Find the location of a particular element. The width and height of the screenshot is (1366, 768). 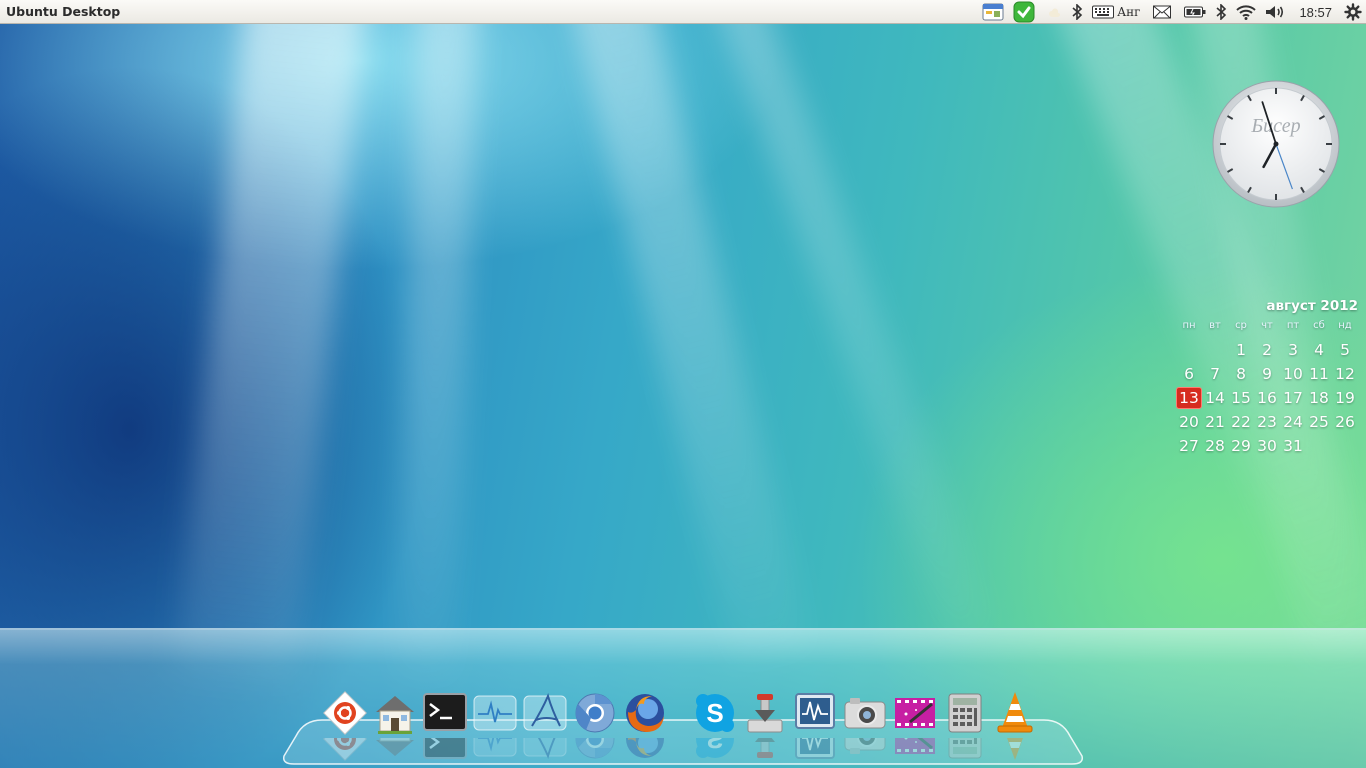

calendar-day: 20 is located at coordinates (1189, 422).